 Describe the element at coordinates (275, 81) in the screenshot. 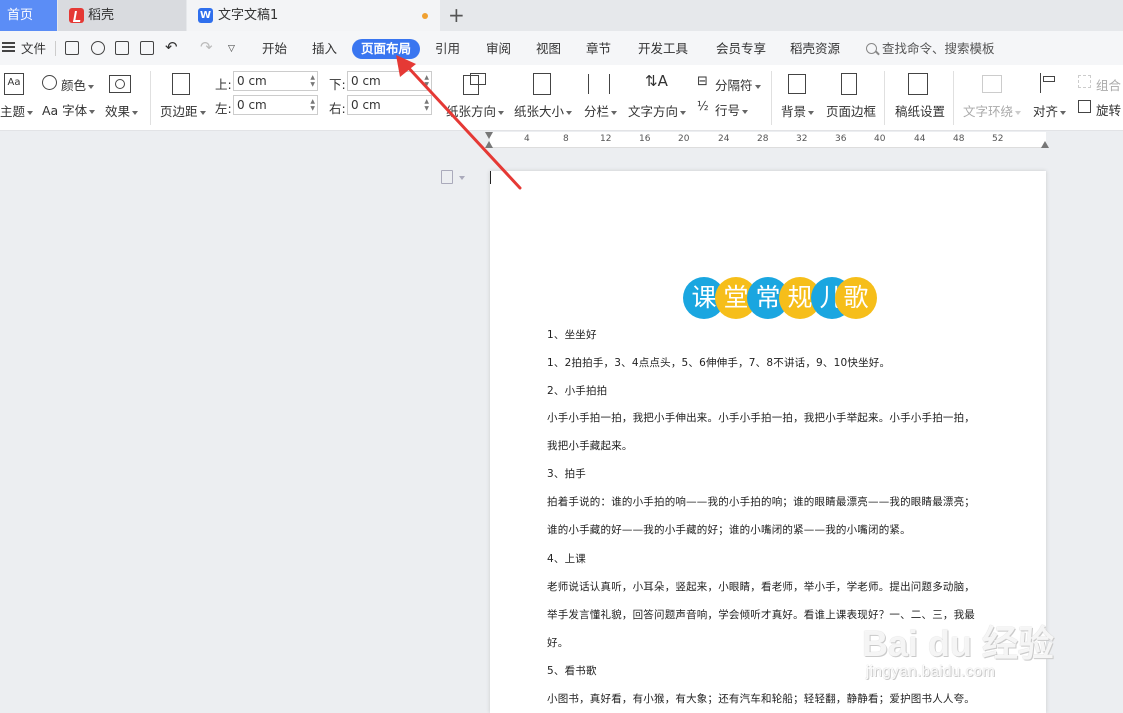

I see `top-margin-input: 0 cm ▲ ▼` at that location.